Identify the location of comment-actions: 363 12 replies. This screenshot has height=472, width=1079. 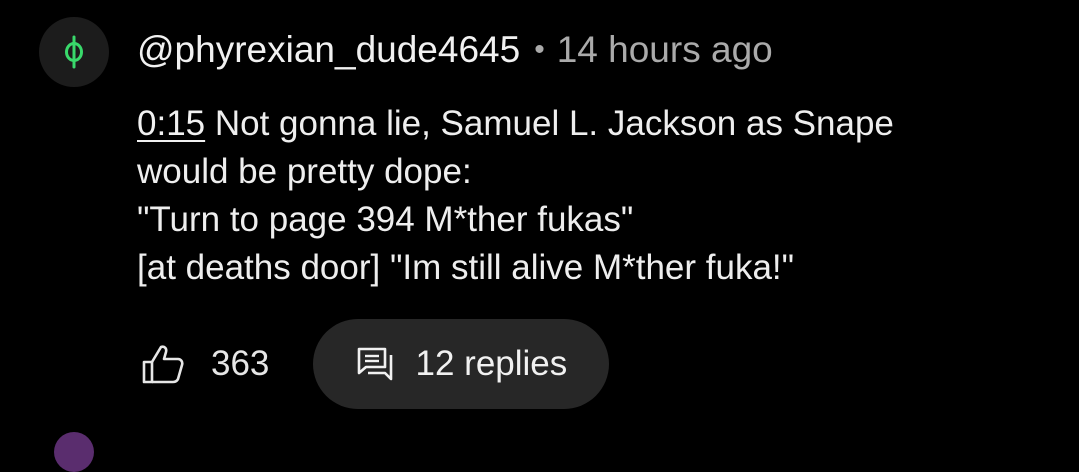
(373, 364).